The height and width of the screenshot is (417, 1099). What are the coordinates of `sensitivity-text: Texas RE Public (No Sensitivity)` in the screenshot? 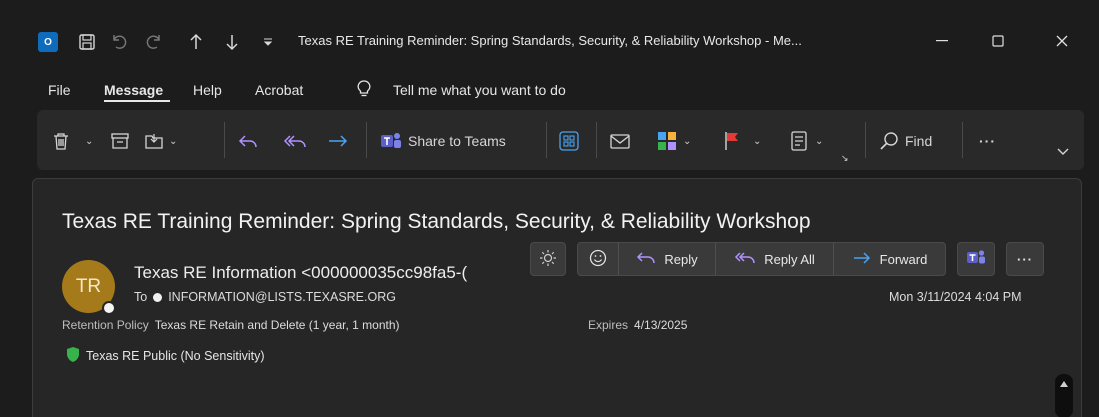 It's located at (175, 356).